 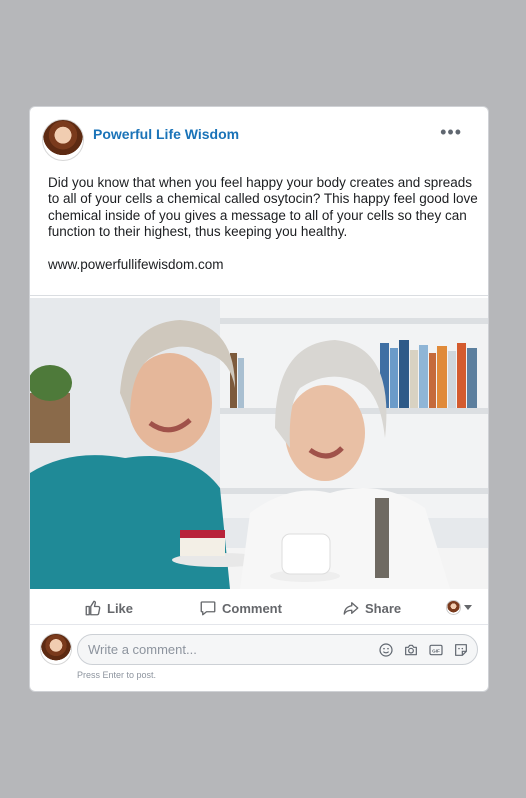 I want to click on like-button: Like, so click(x=108, y=608).